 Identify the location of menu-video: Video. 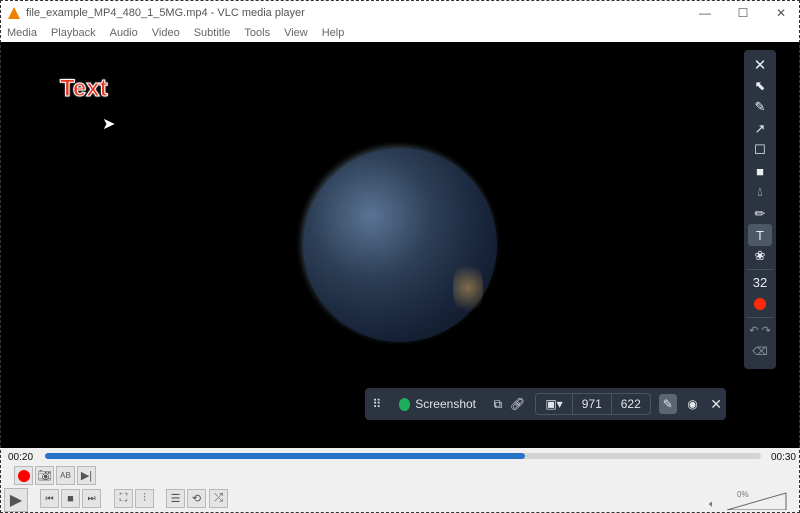
(166, 33).